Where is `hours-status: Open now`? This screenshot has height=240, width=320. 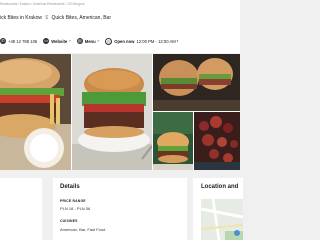
hours-status: Open now is located at coordinates (124, 41).